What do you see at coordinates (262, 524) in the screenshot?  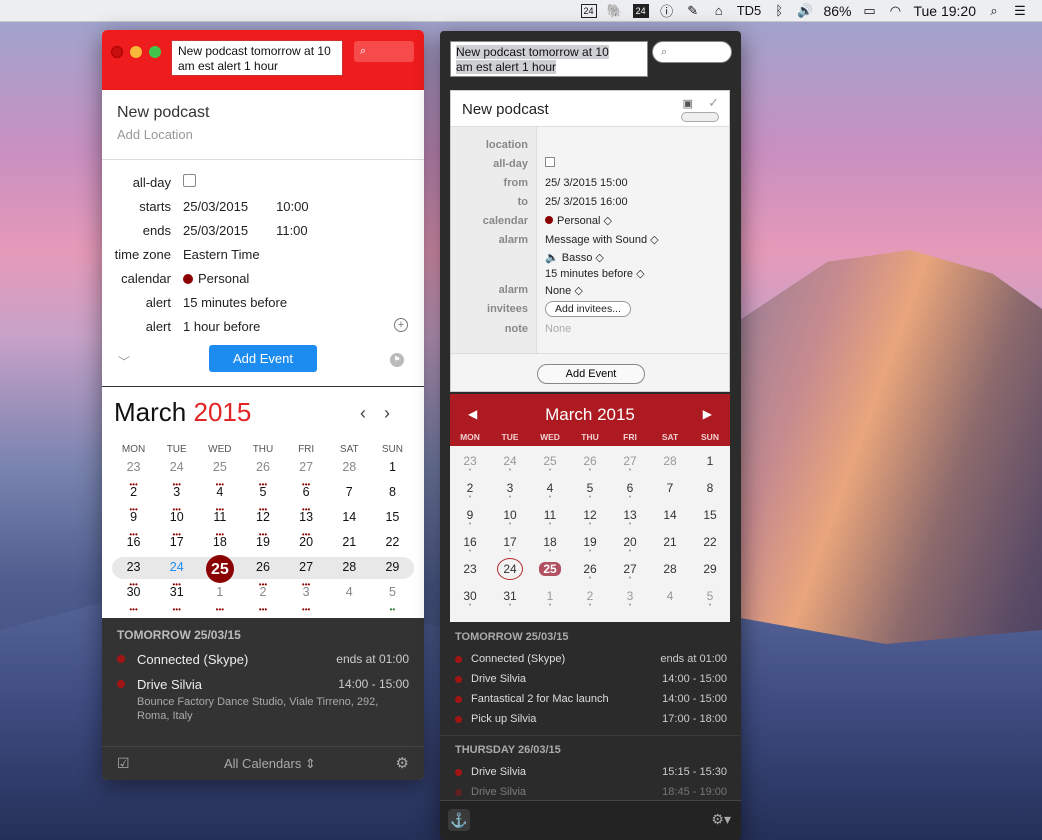 I see `day-cell: 12 •••` at bounding box center [262, 524].